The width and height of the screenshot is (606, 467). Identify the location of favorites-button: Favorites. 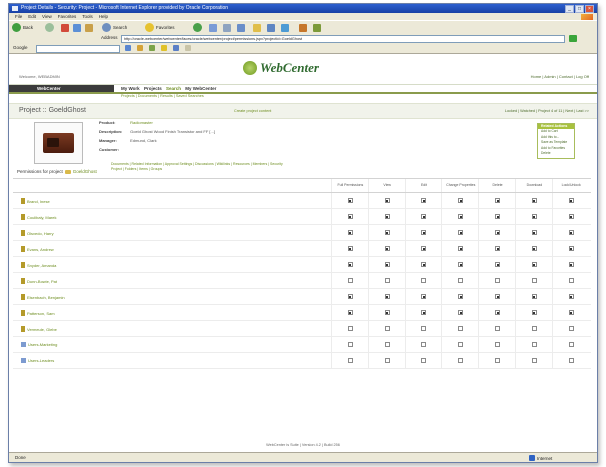
(160, 27).